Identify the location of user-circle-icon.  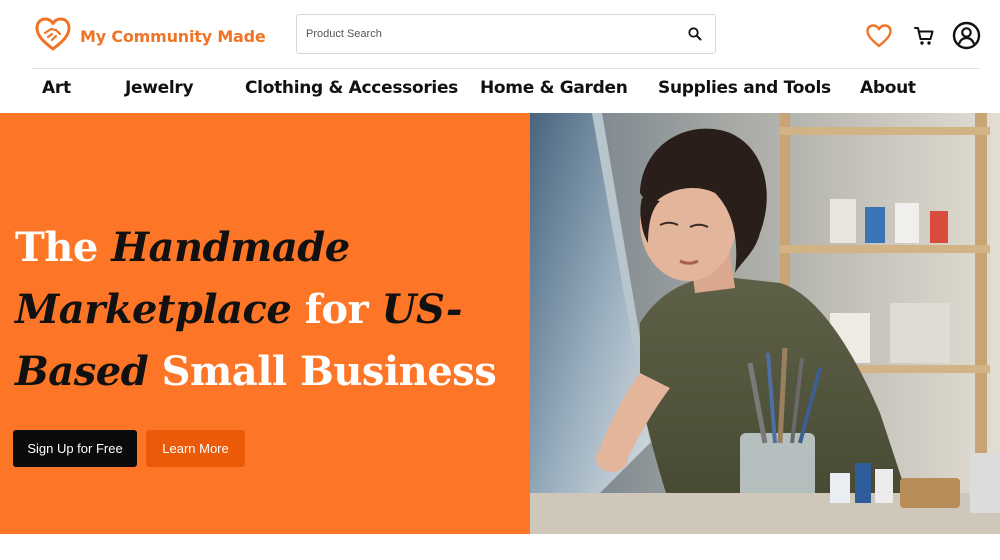
(966, 35).